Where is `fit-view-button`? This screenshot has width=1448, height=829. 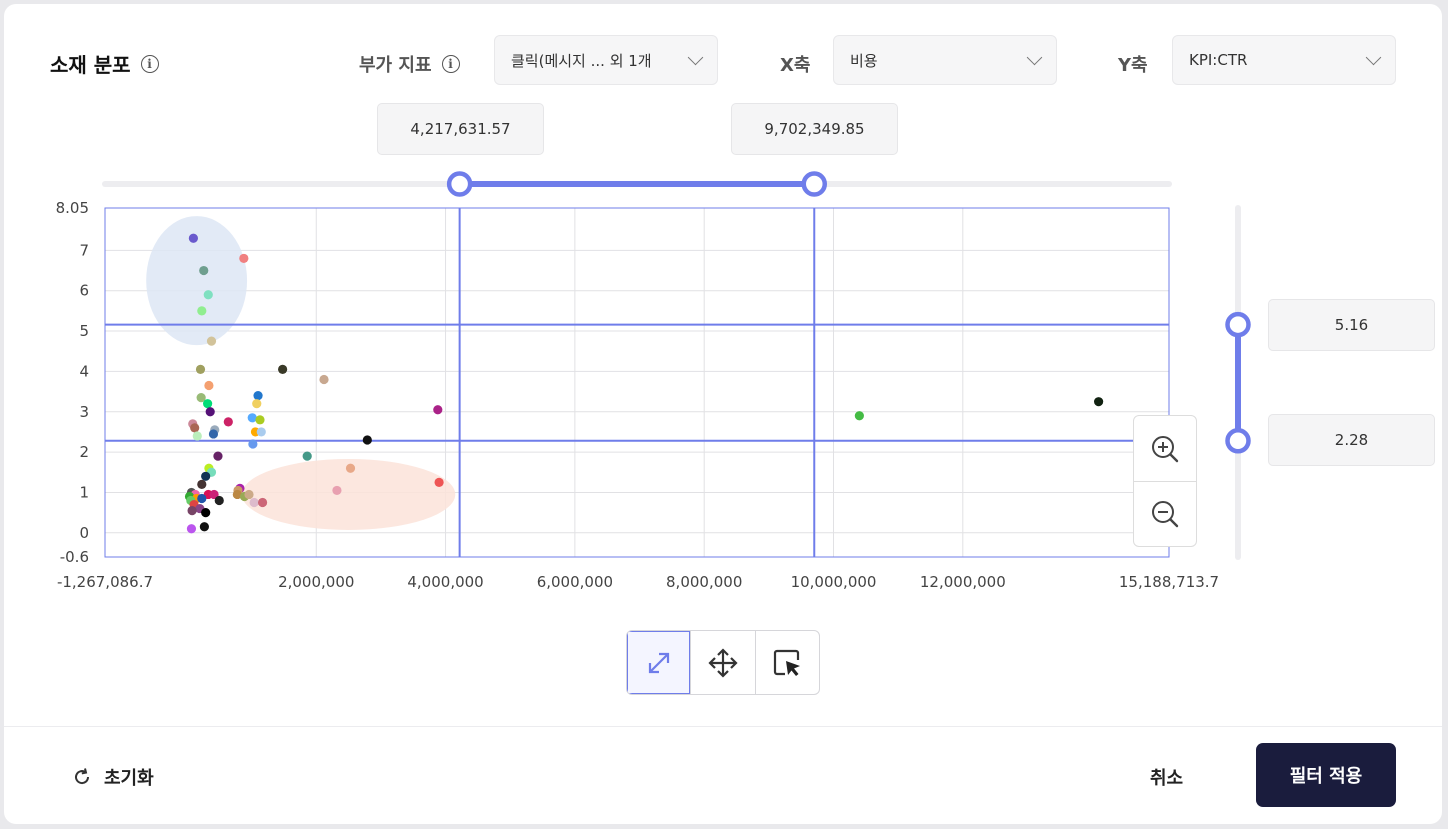
fit-view-button is located at coordinates (659, 662).